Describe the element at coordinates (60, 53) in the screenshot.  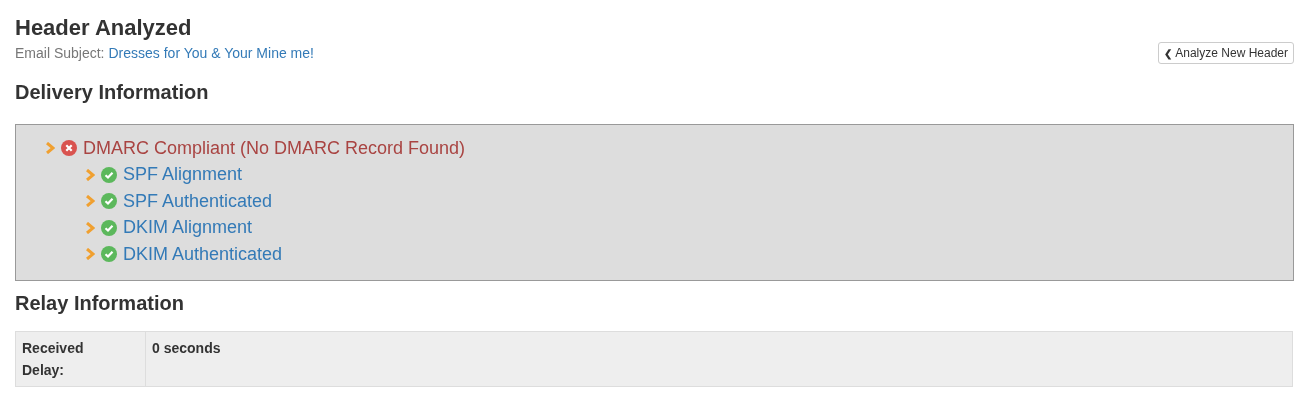
I see `subject-label: Email Subject:` at that location.